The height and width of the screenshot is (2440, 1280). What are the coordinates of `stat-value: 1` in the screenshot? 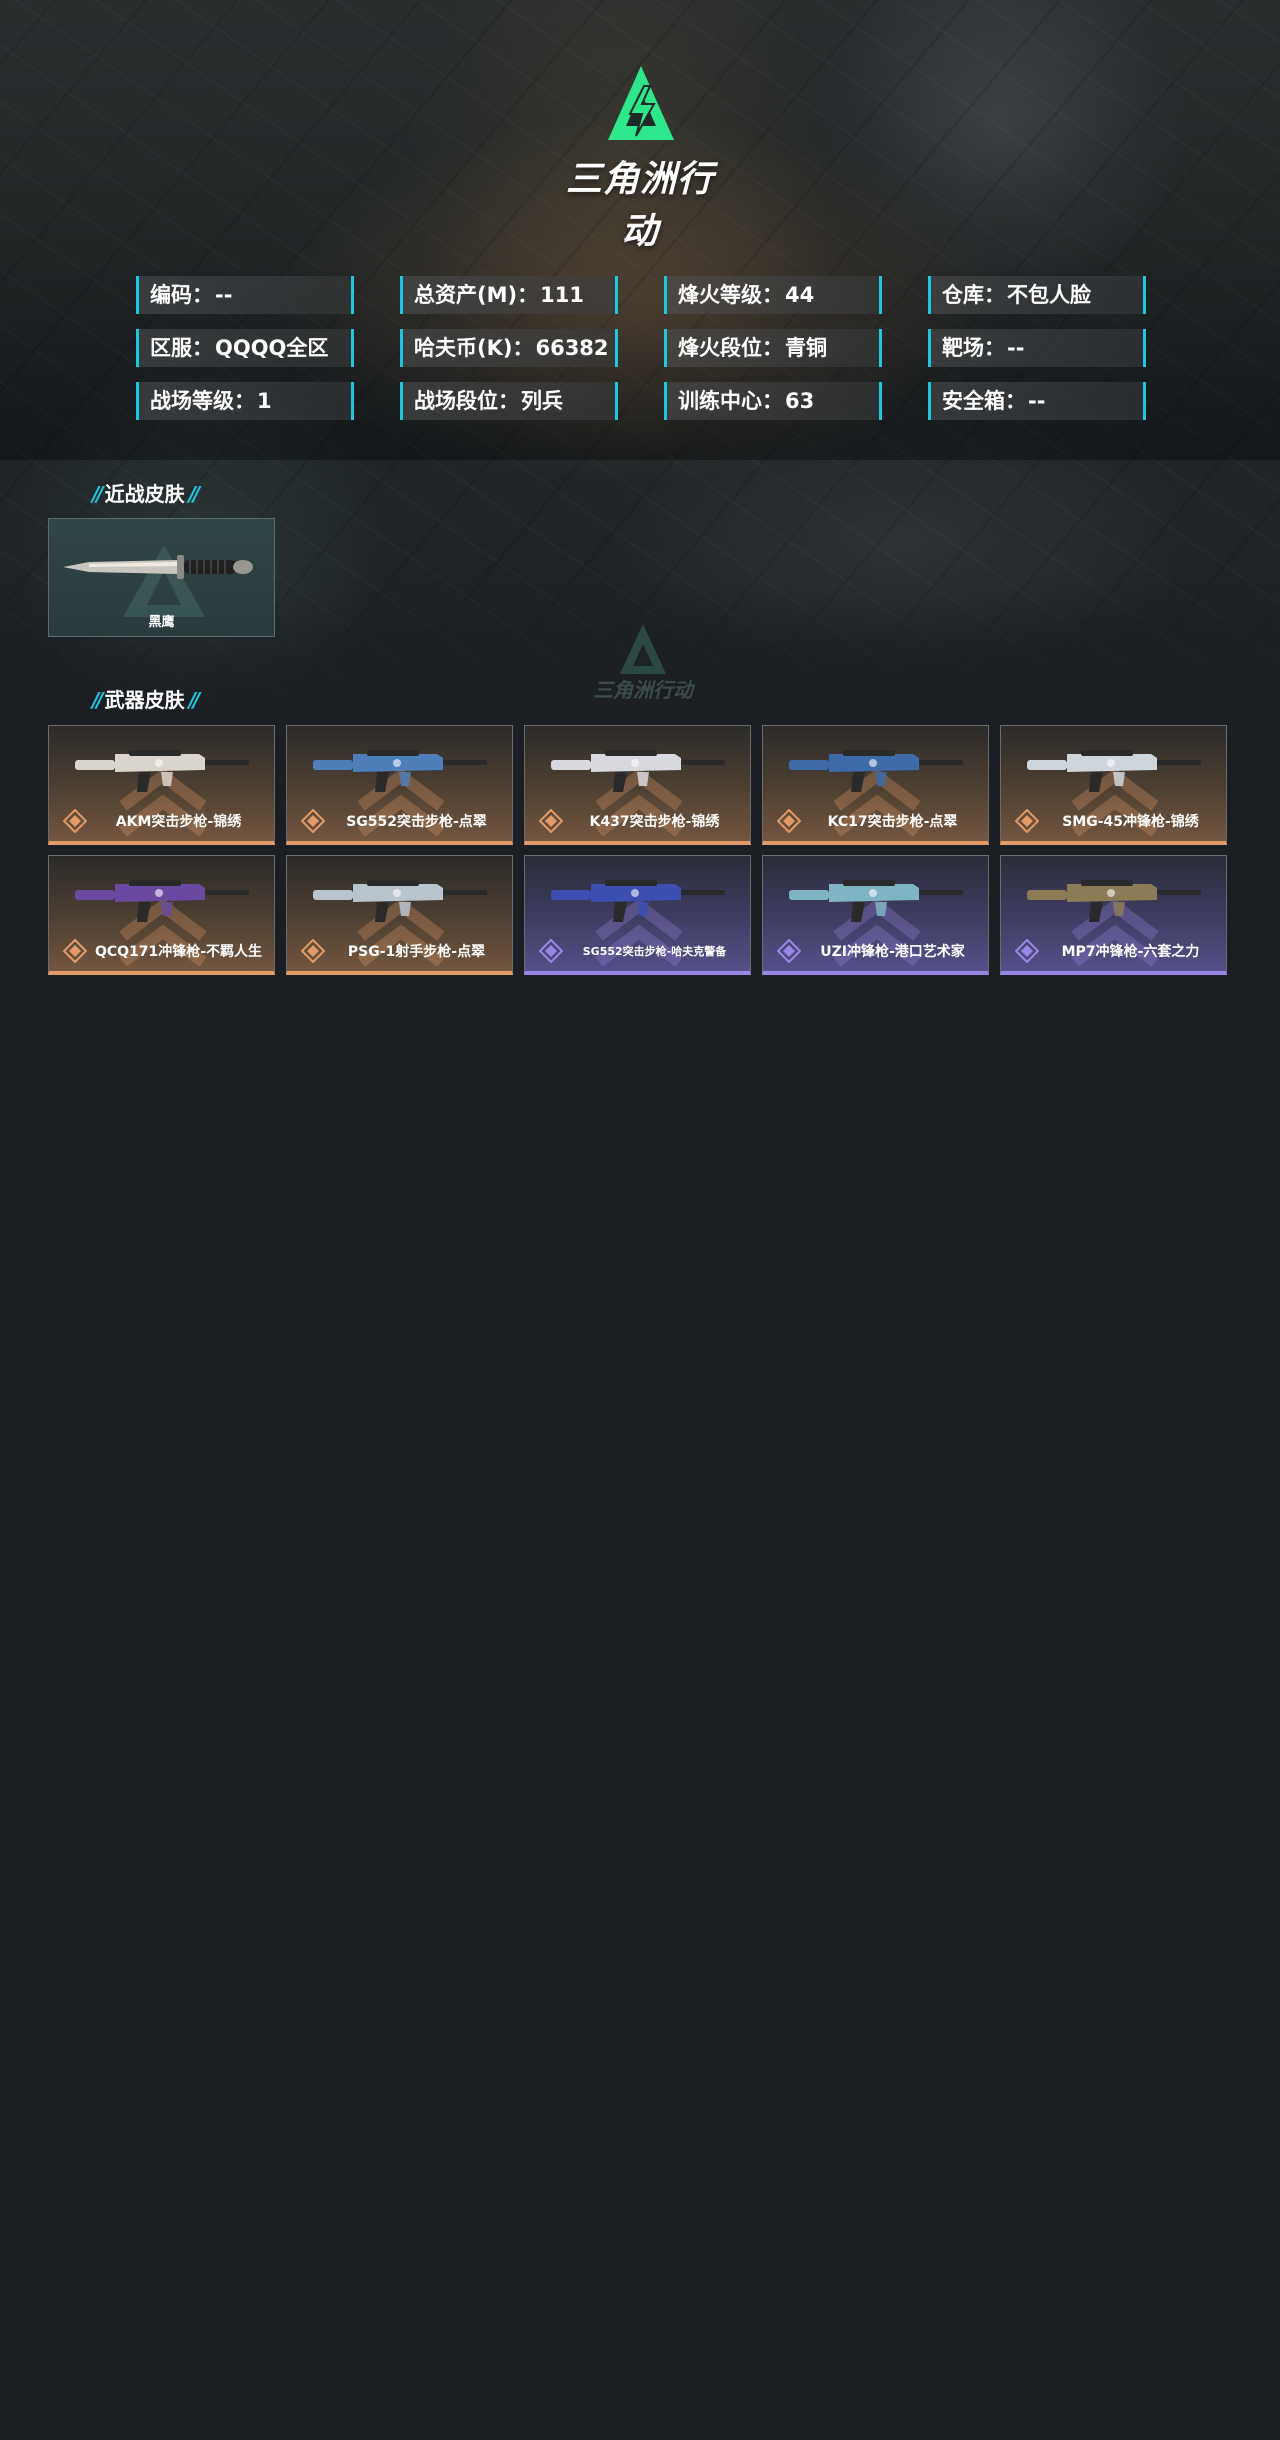 It's located at (264, 401).